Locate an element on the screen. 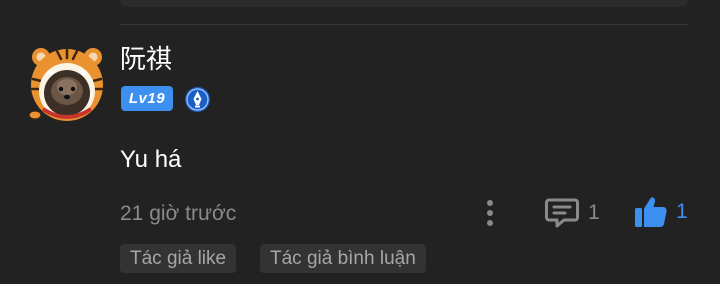  comment-bubble-icon is located at coordinates (562, 213).